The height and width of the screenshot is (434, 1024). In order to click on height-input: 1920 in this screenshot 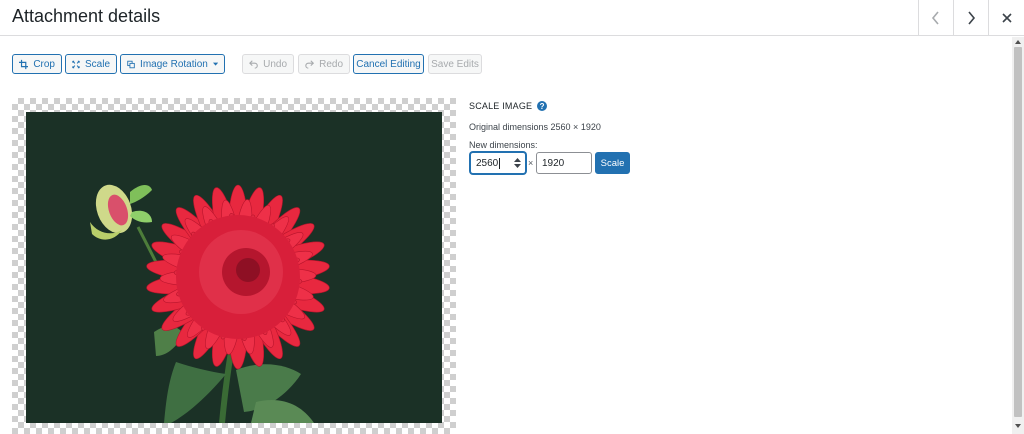, I will do `click(564, 163)`.